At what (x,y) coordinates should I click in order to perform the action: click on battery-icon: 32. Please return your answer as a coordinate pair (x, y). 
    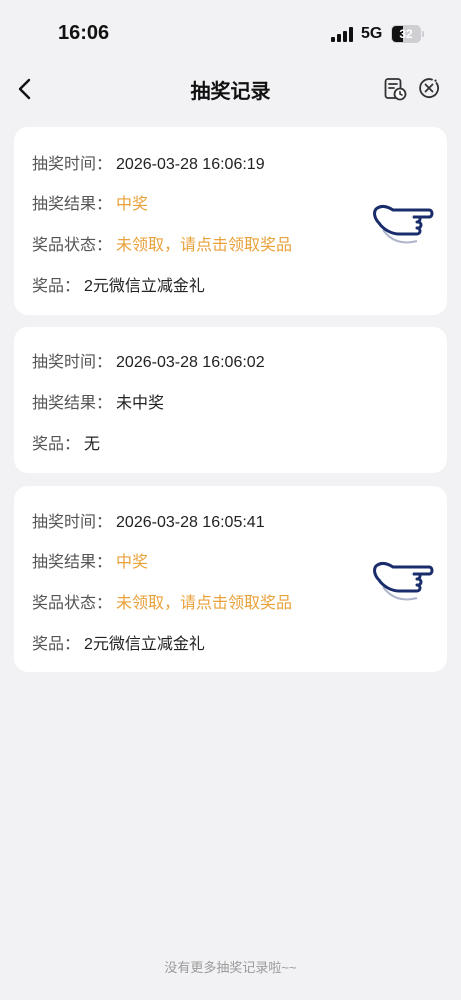
    Looking at the image, I should click on (406, 34).